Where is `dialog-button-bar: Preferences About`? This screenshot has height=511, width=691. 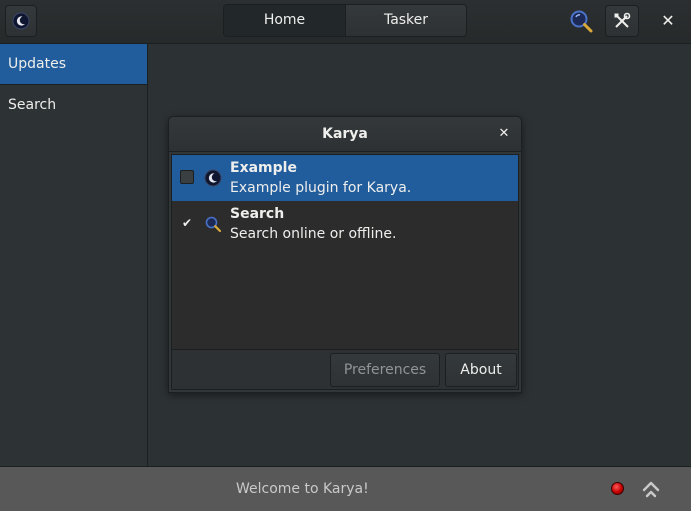 dialog-button-bar: Preferences About is located at coordinates (345, 370).